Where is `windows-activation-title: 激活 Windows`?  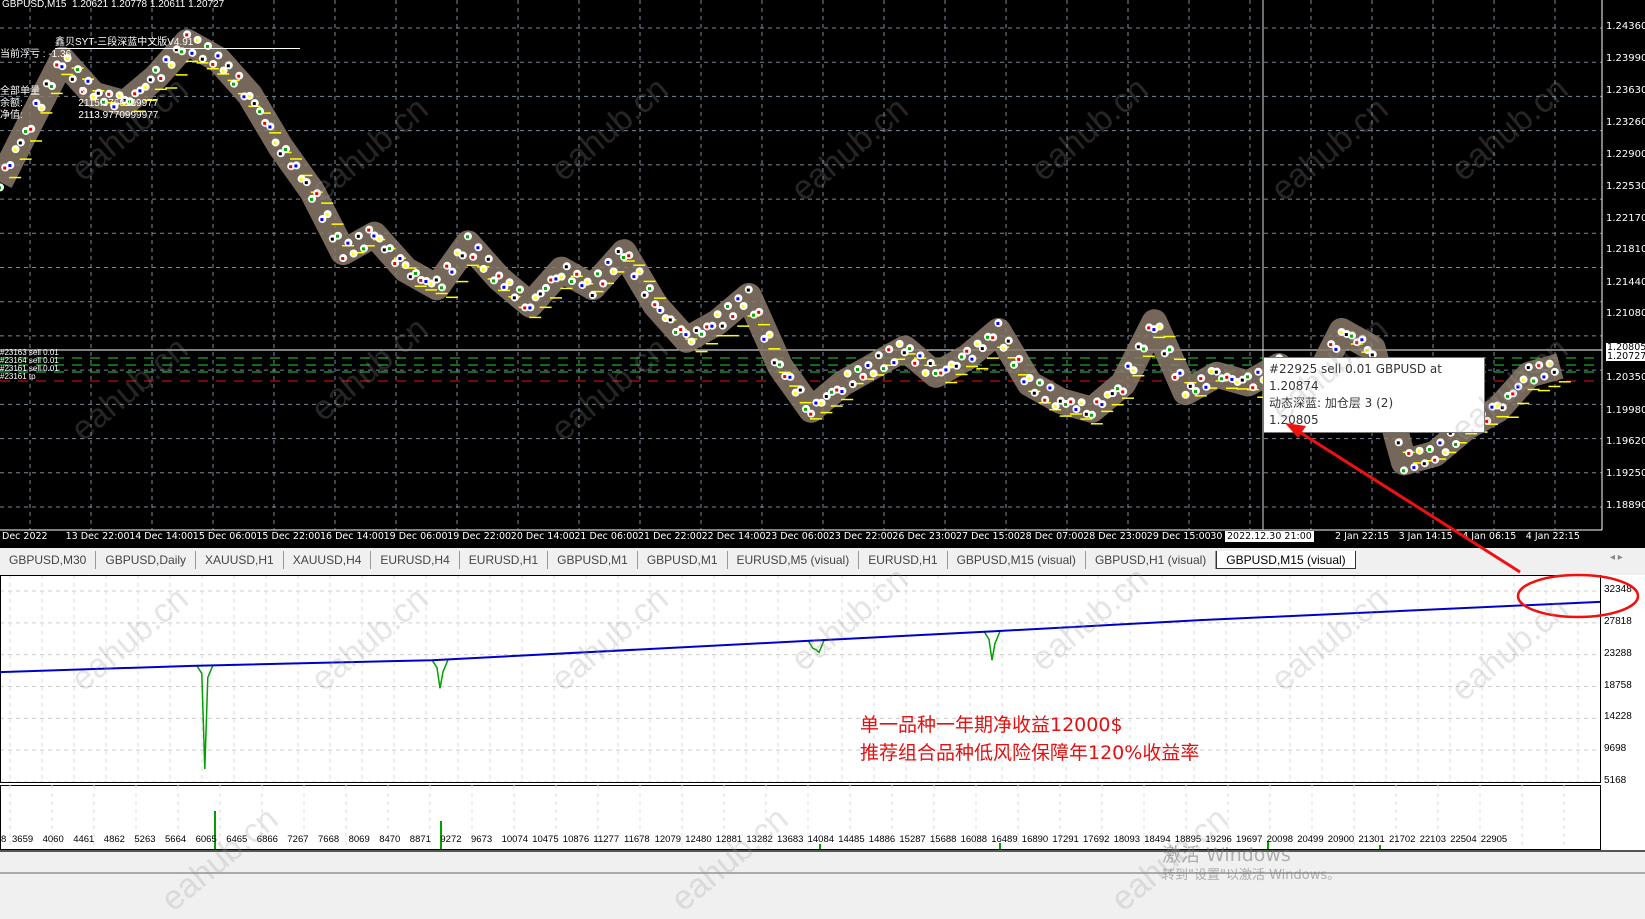 windows-activation-title: 激活 Windows is located at coordinates (1226, 855).